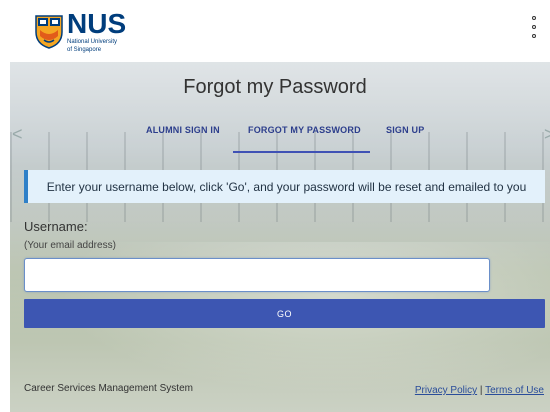 This screenshot has height=412, width=550. What do you see at coordinates (183, 130) in the screenshot?
I see `tab-alumni-sign-in: ALUMNI SIGN IN` at bounding box center [183, 130].